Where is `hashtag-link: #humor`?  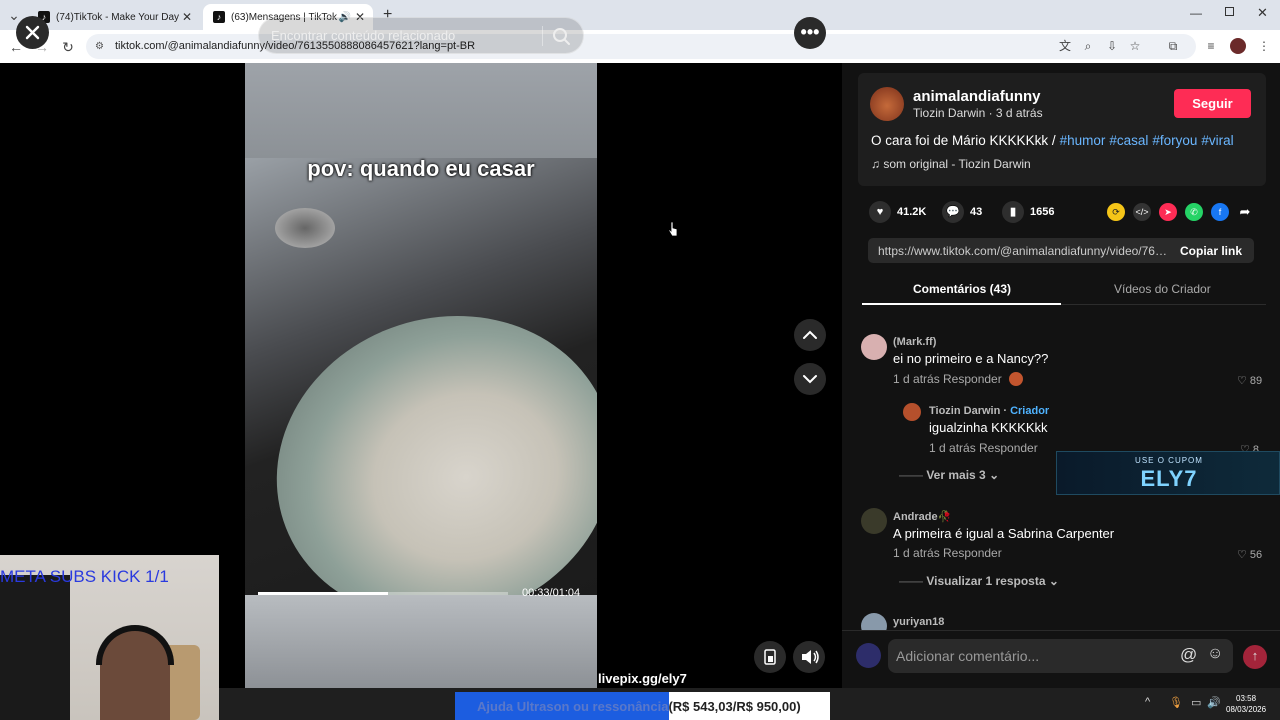
hashtag-link: #humor is located at coordinates (1083, 140).